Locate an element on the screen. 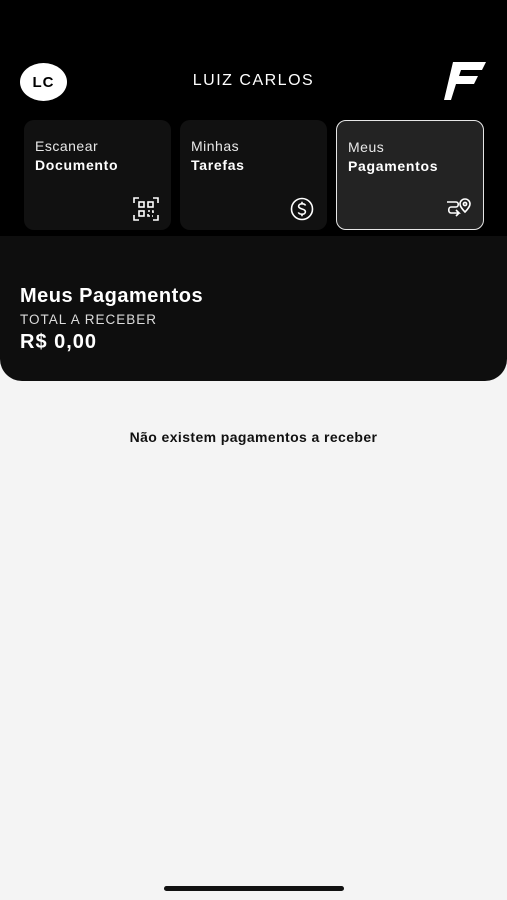 Image resolution: width=507 pixels, height=900 pixels. total-label: TOTAL A RECEBER is located at coordinates (89, 319).